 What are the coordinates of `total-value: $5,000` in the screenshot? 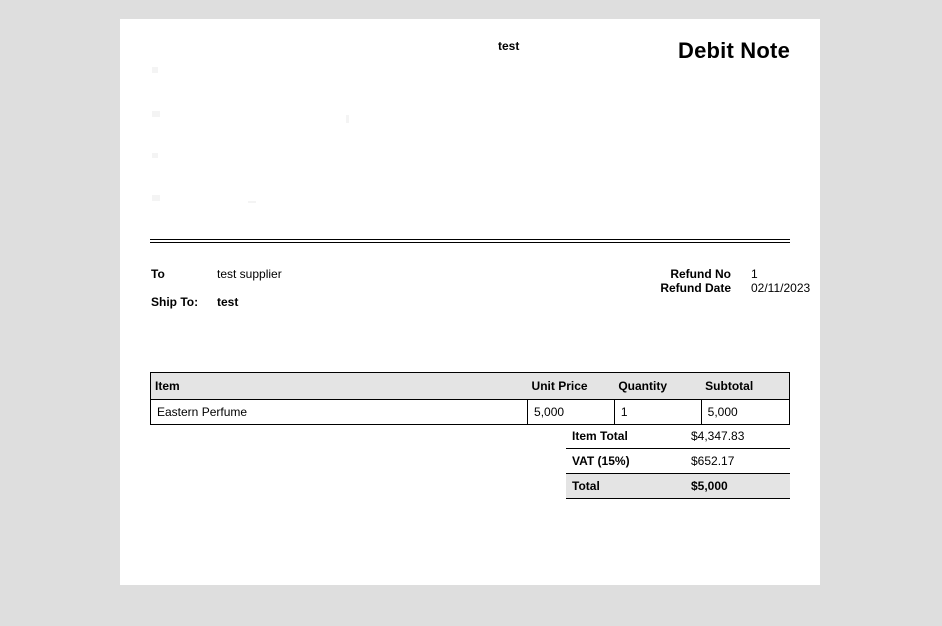 It's located at (709, 486).